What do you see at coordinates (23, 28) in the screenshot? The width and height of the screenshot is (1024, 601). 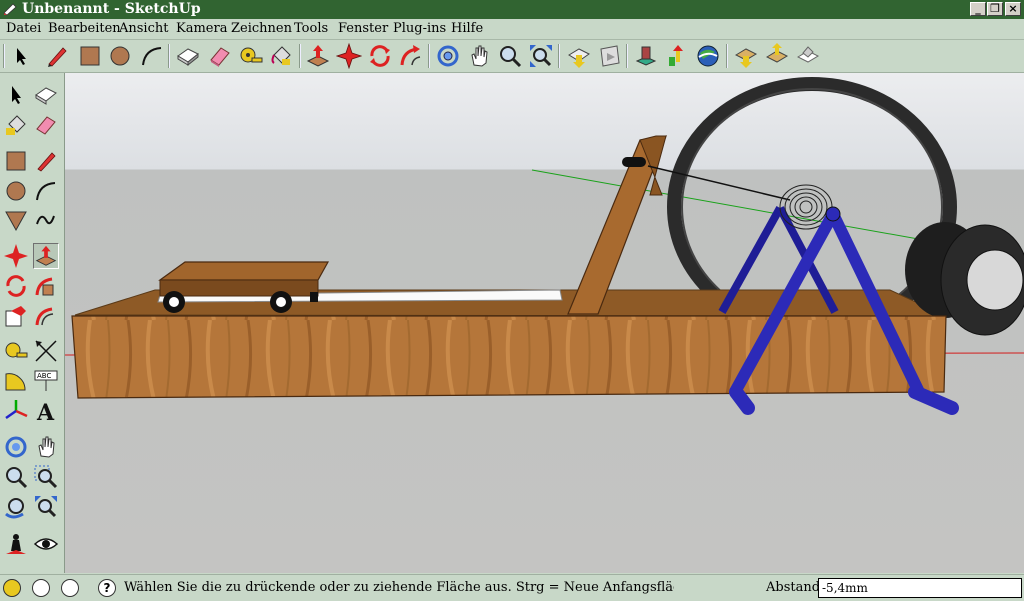 I see `menu-datei: Datei` at bounding box center [23, 28].